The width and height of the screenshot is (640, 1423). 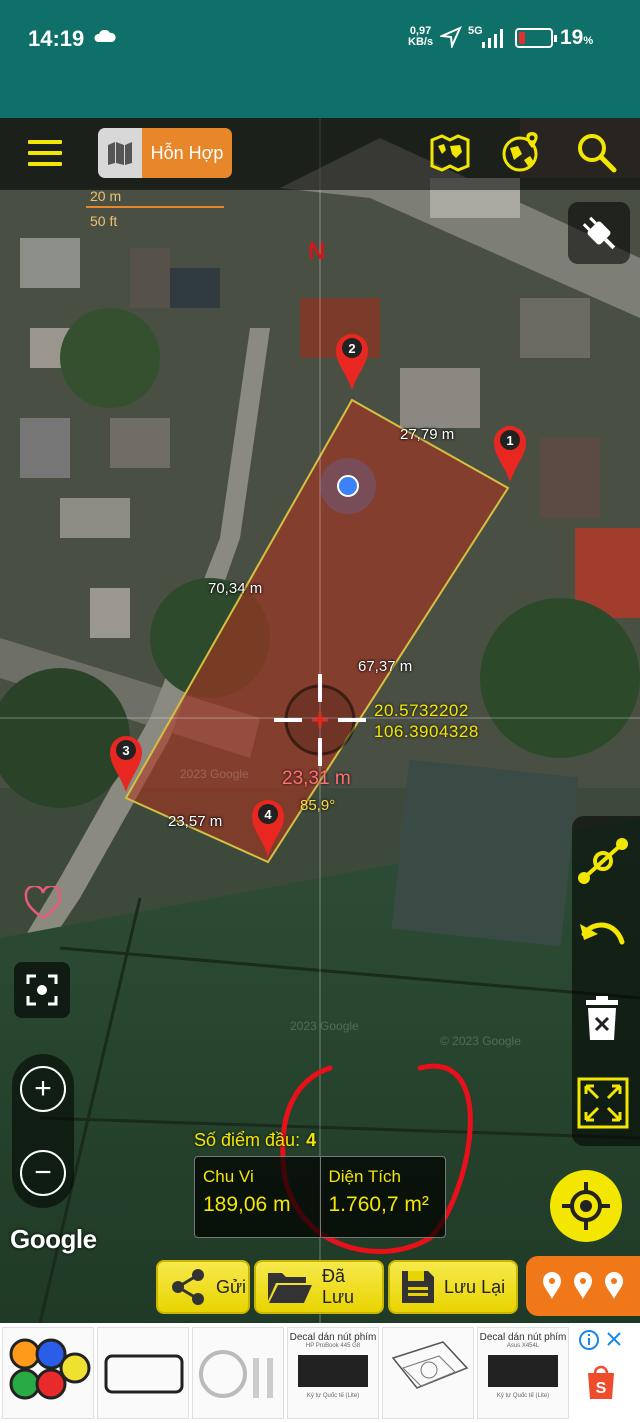 I want to click on svg-text: S, so click(x=601, y=1388).